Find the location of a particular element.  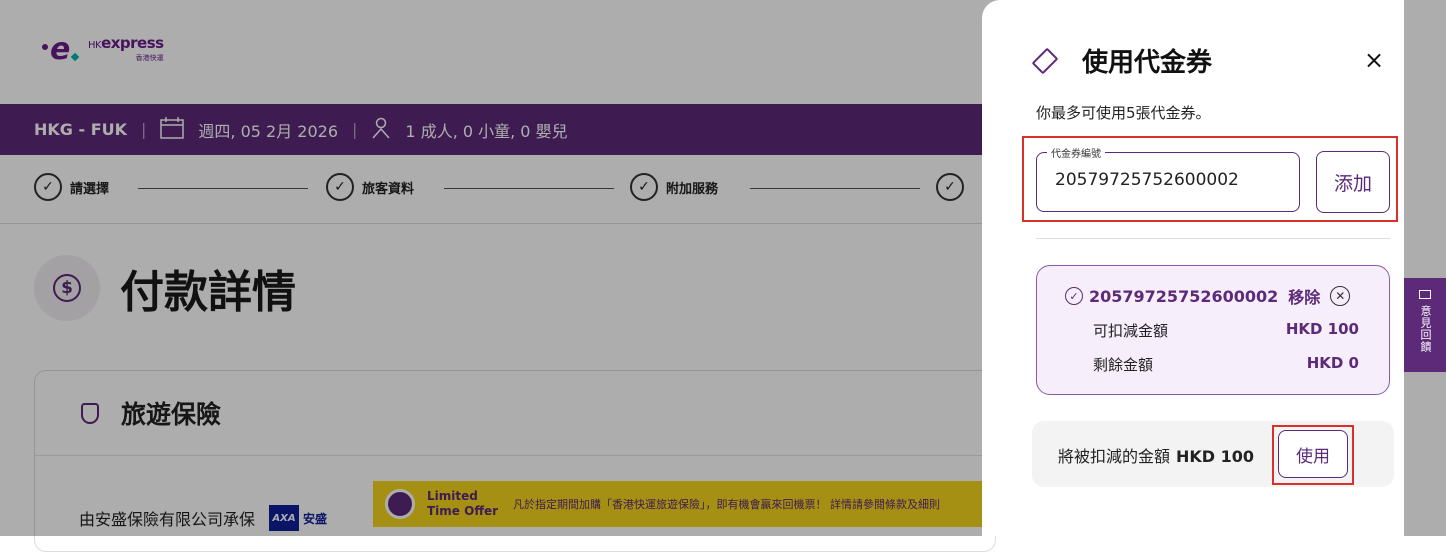

drawer-title: 使用代金券 is located at coordinates (1122, 60).